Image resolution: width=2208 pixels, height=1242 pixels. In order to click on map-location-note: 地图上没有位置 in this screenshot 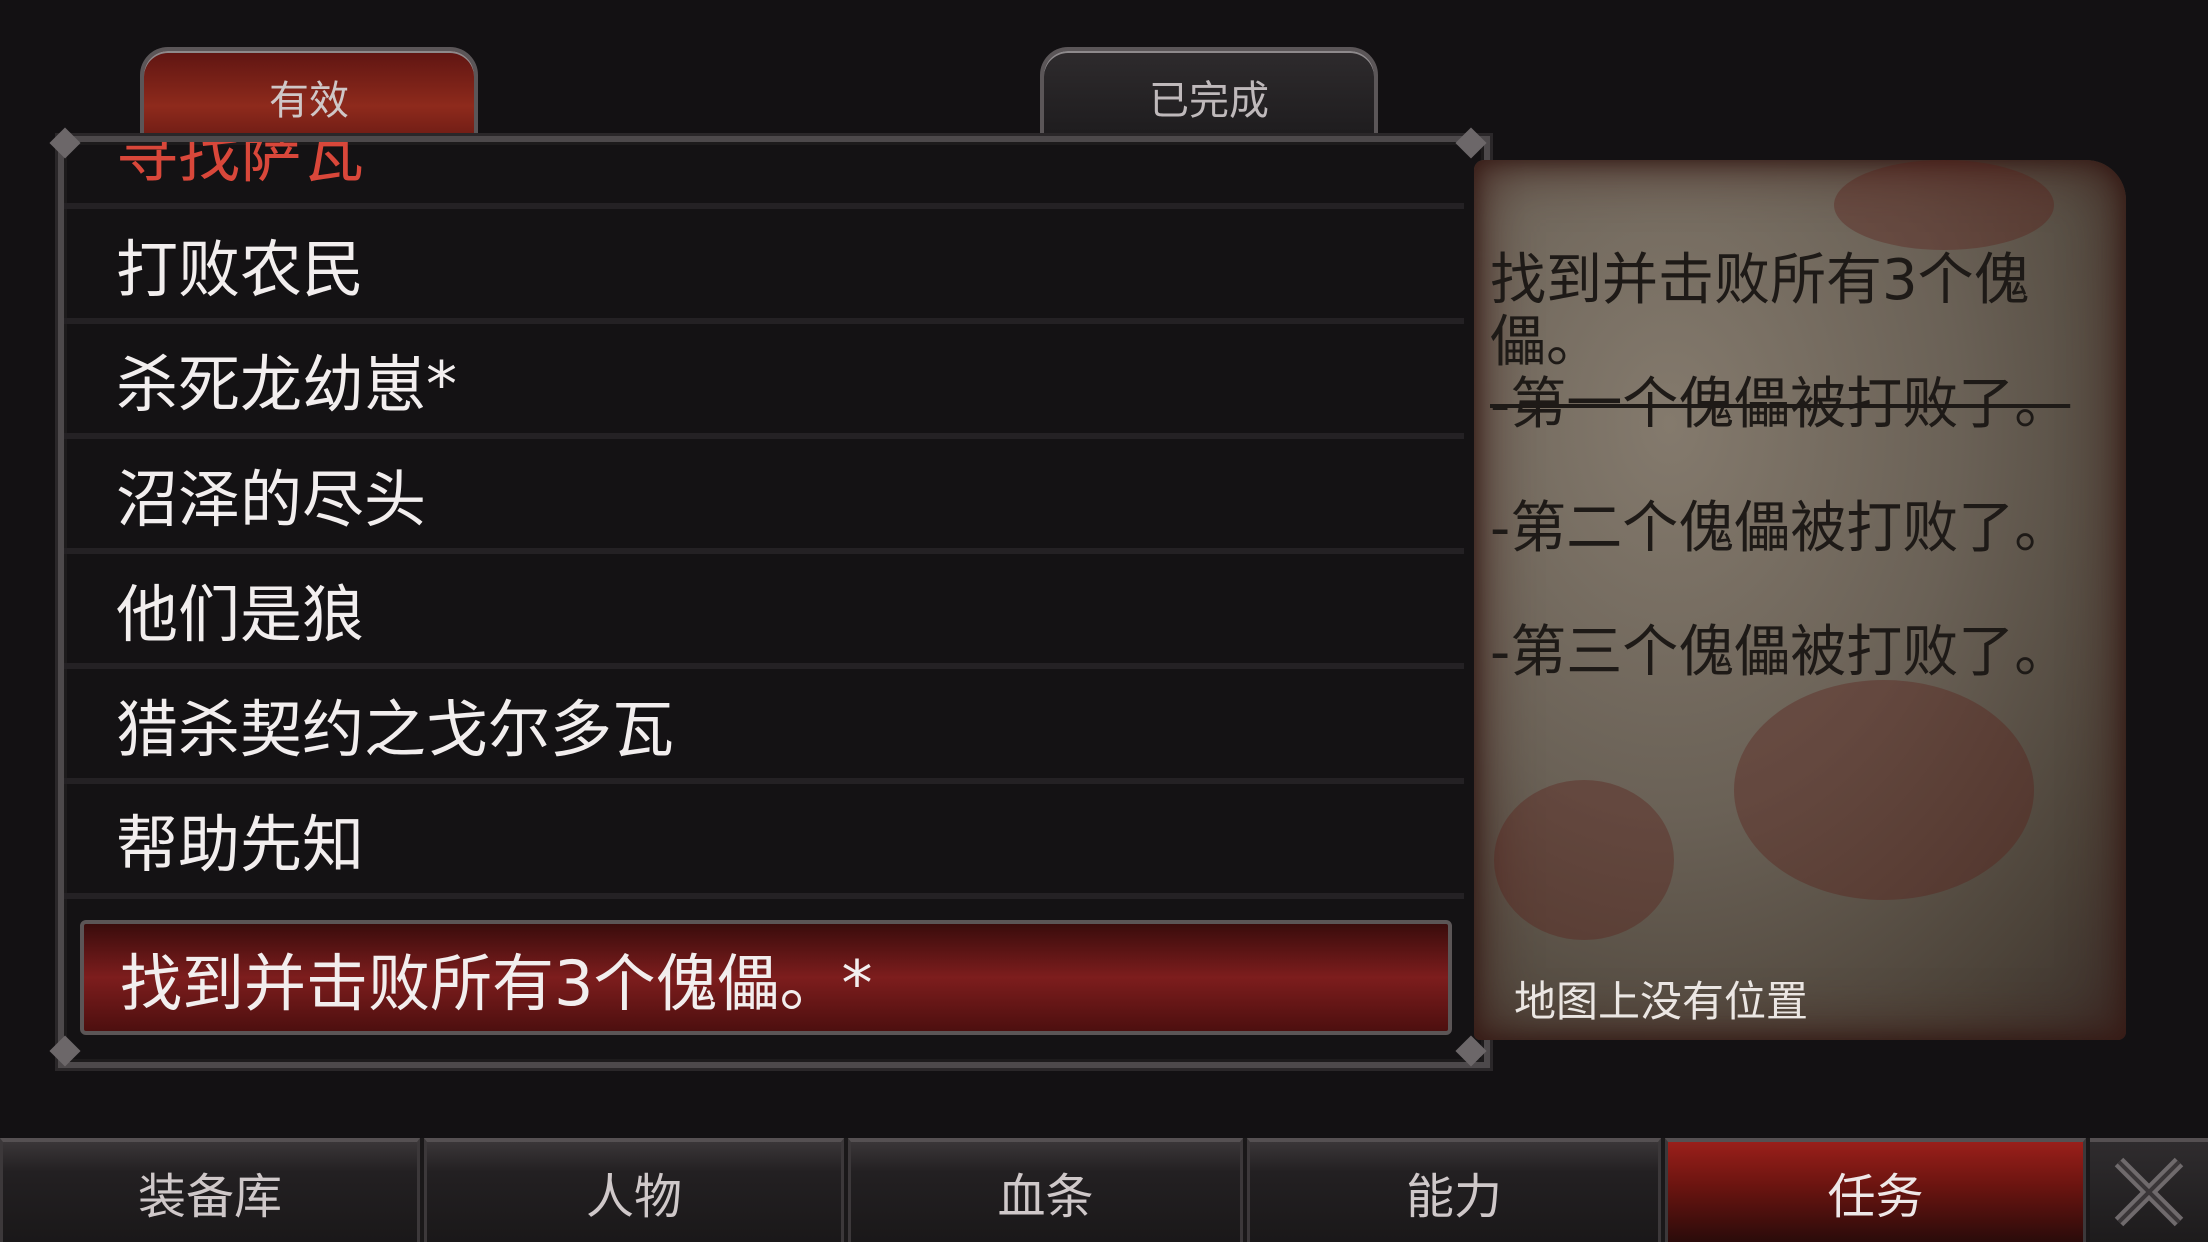, I will do `click(1661, 1001)`.